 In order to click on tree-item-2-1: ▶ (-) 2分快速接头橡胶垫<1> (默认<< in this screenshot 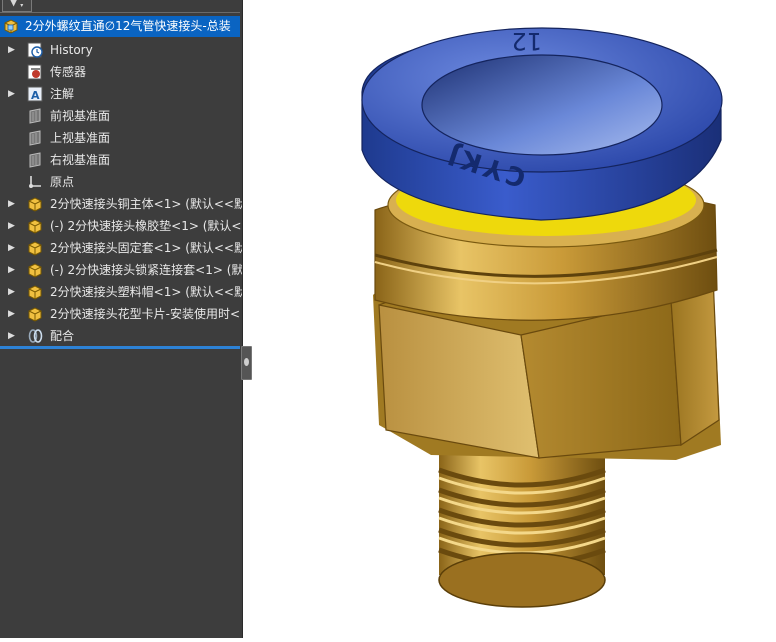, I will do `click(121, 226)`.